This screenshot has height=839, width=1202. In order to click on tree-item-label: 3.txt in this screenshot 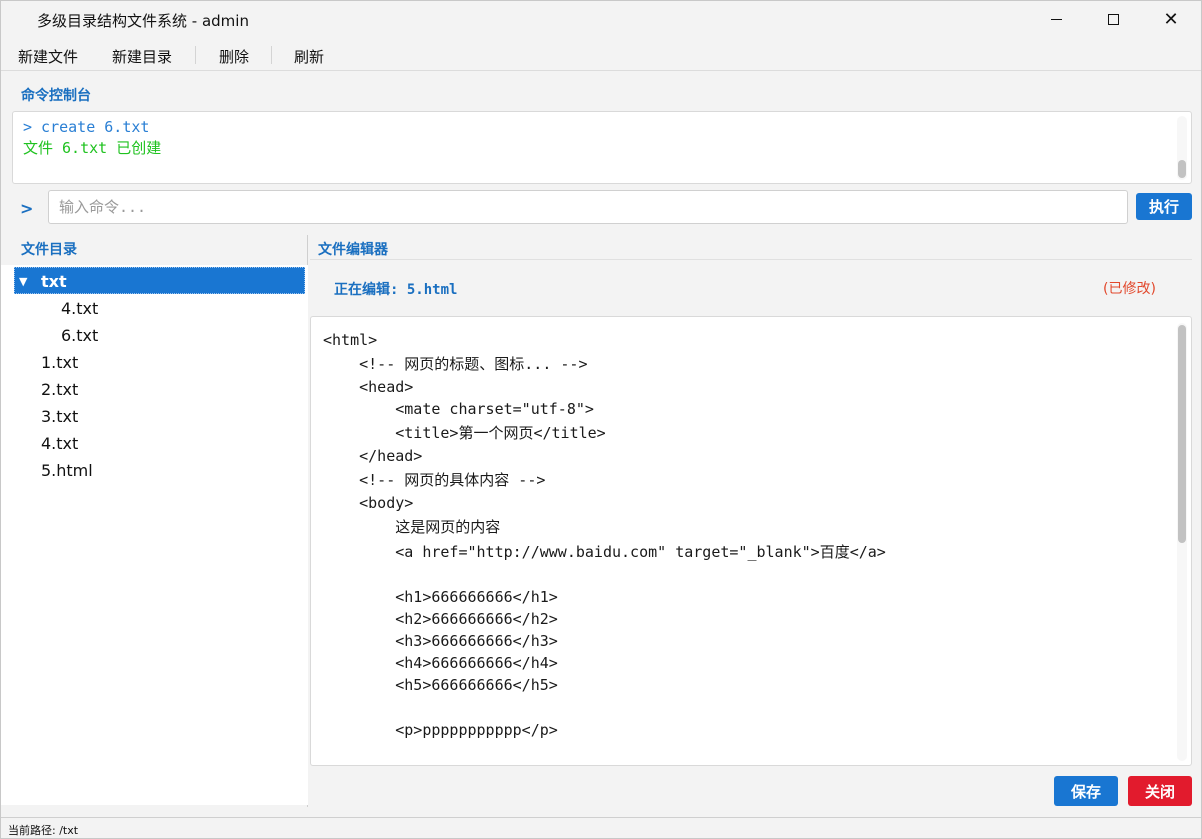, I will do `click(60, 416)`.